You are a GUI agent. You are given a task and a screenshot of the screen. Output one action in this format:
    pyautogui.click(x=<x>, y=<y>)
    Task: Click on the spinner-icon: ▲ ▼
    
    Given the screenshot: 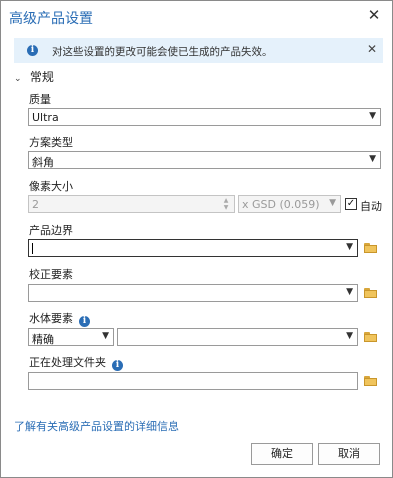 What is the action you would take?
    pyautogui.click(x=226, y=204)
    